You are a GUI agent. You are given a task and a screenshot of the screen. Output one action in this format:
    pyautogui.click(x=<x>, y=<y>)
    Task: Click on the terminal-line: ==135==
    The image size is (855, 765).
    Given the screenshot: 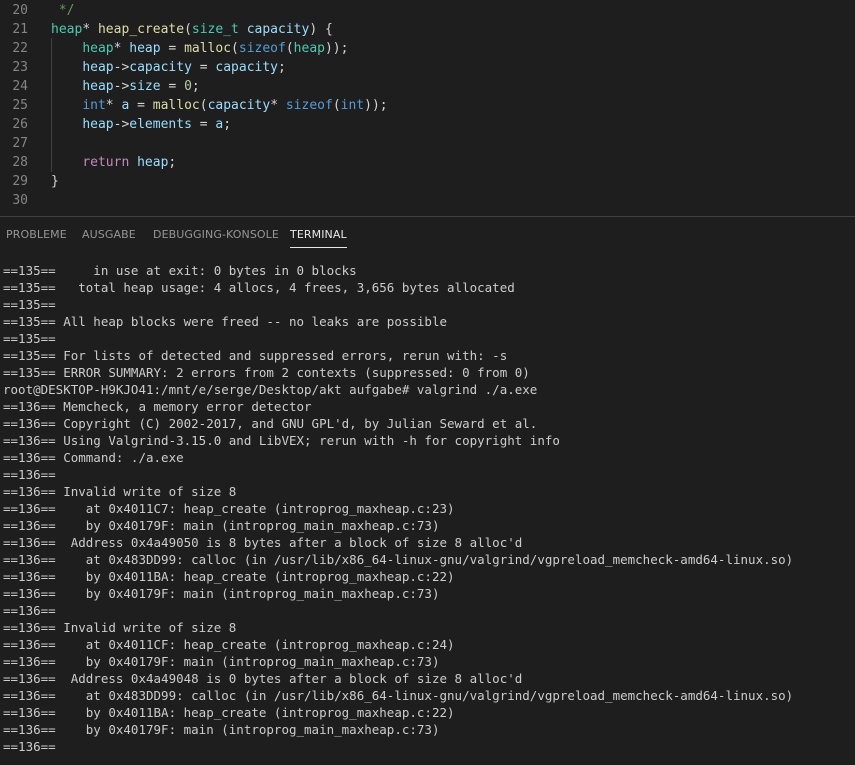 What is the action you would take?
    pyautogui.click(x=29, y=338)
    